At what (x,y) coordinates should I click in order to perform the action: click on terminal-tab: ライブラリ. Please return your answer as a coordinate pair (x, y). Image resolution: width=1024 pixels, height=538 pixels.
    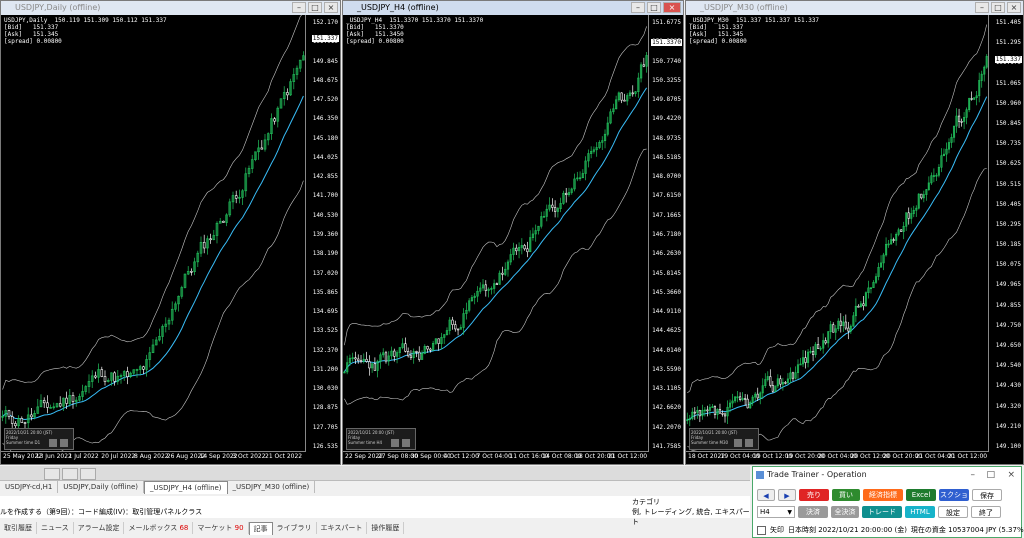
    Looking at the image, I should click on (295, 528).